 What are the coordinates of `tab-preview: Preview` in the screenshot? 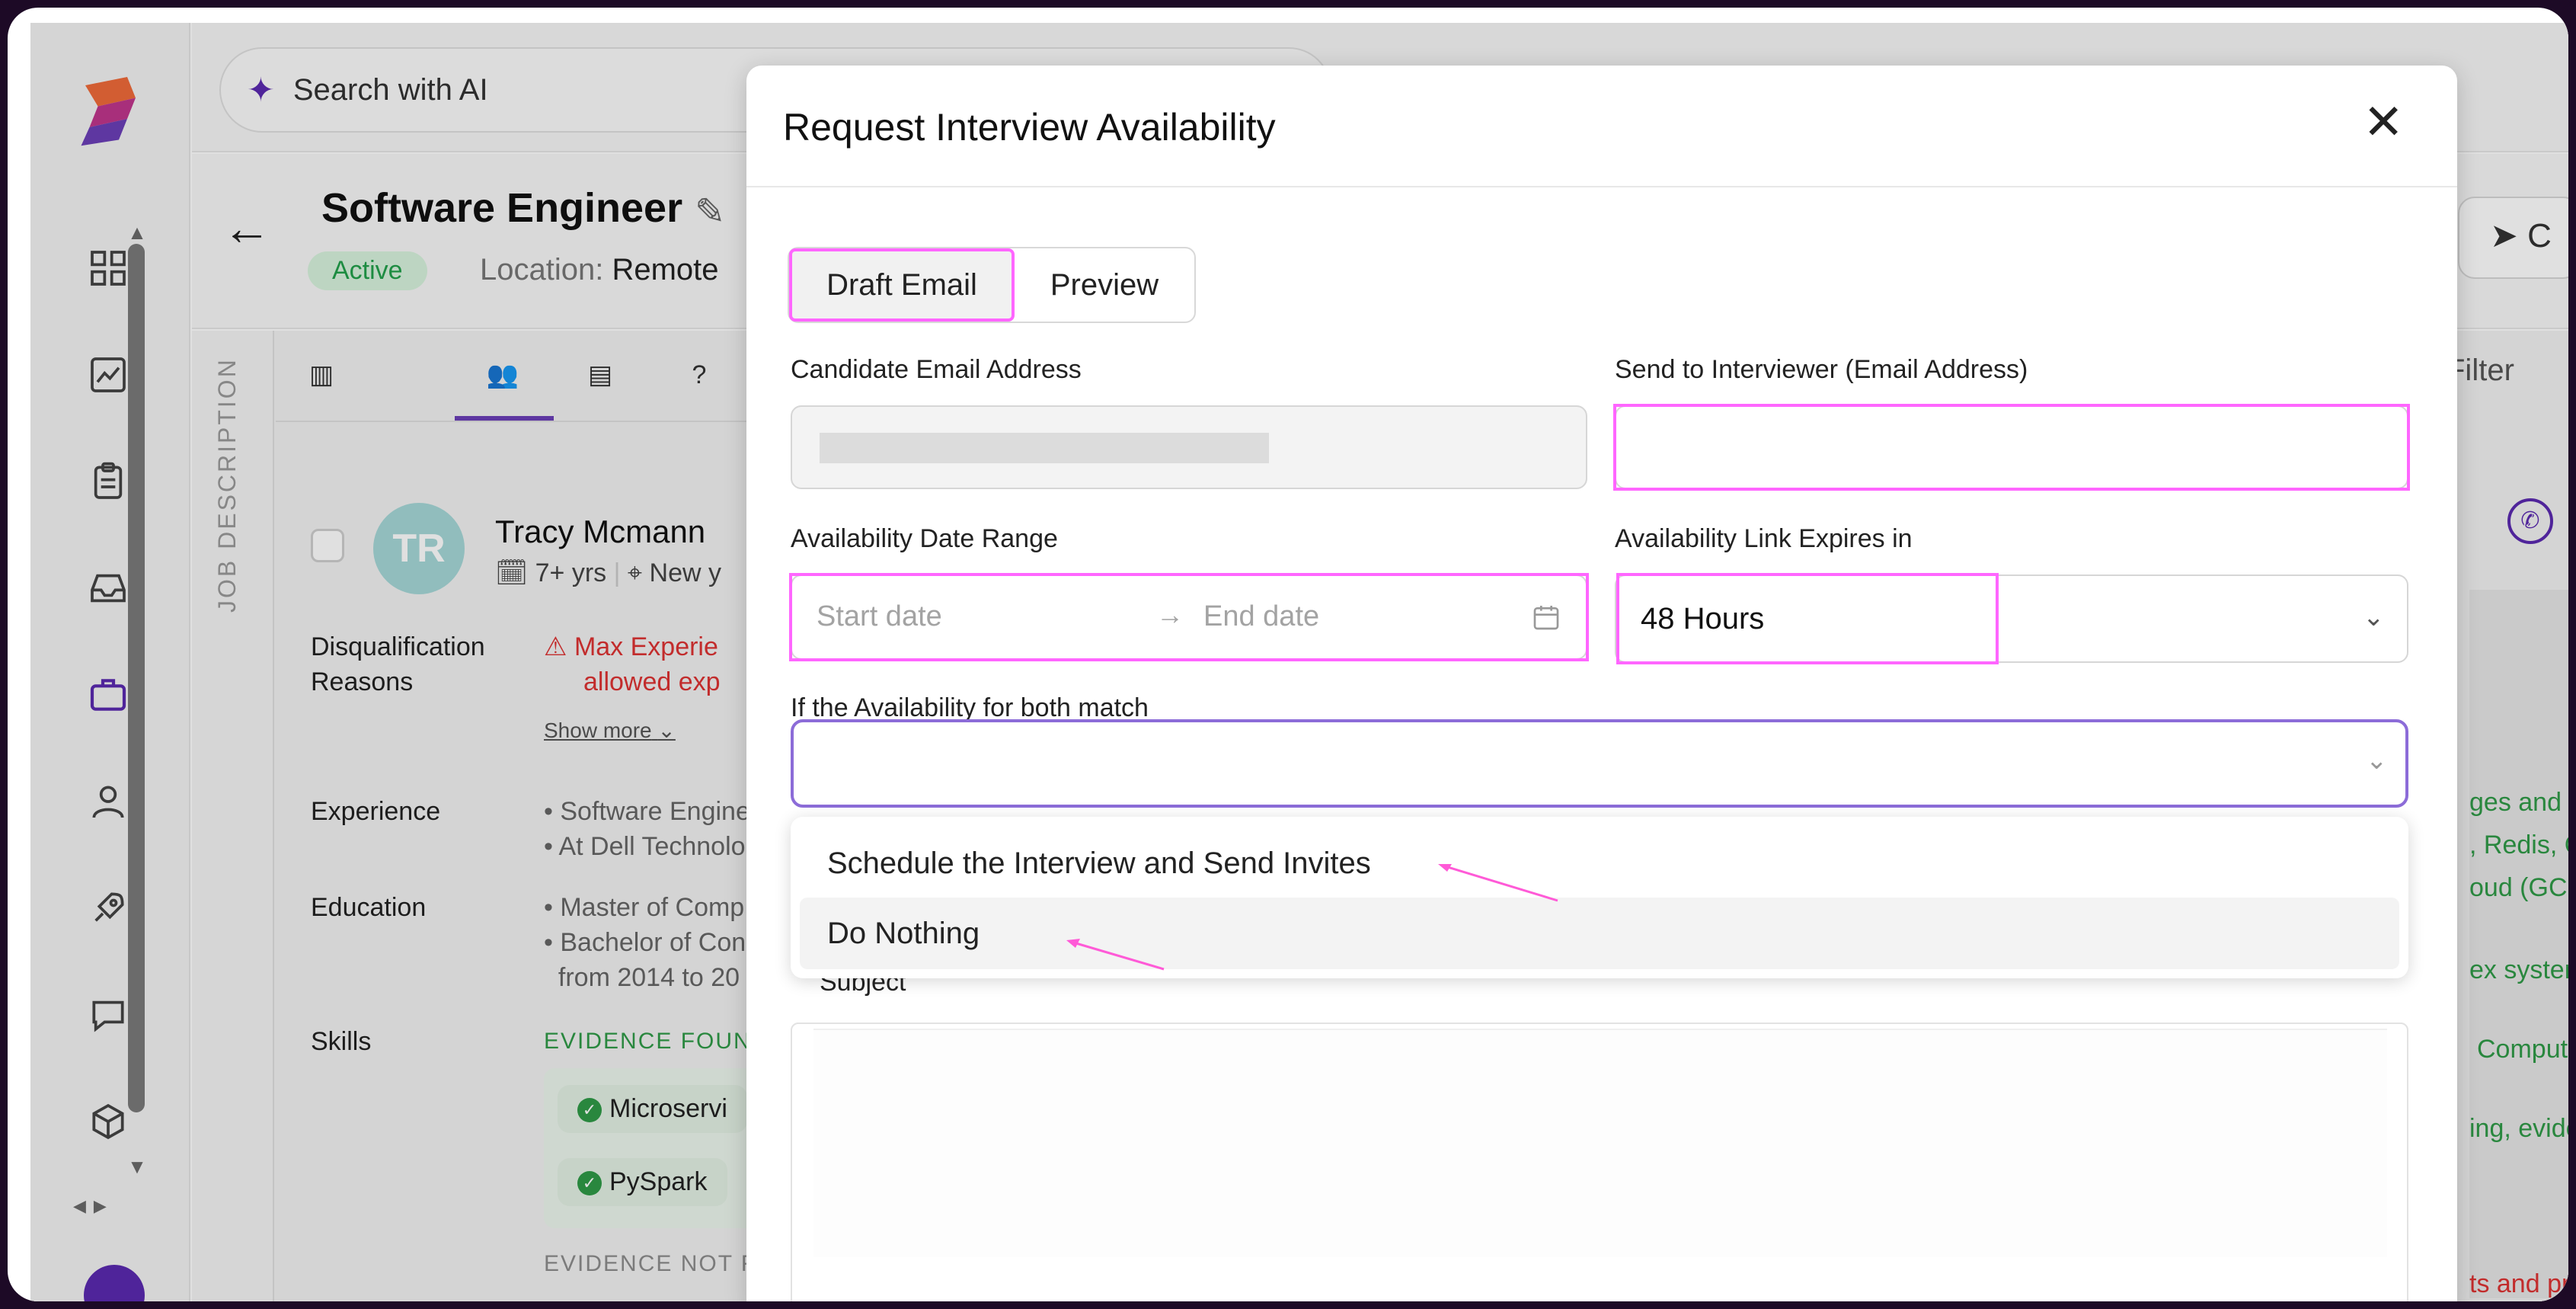 It's located at (1104, 285).